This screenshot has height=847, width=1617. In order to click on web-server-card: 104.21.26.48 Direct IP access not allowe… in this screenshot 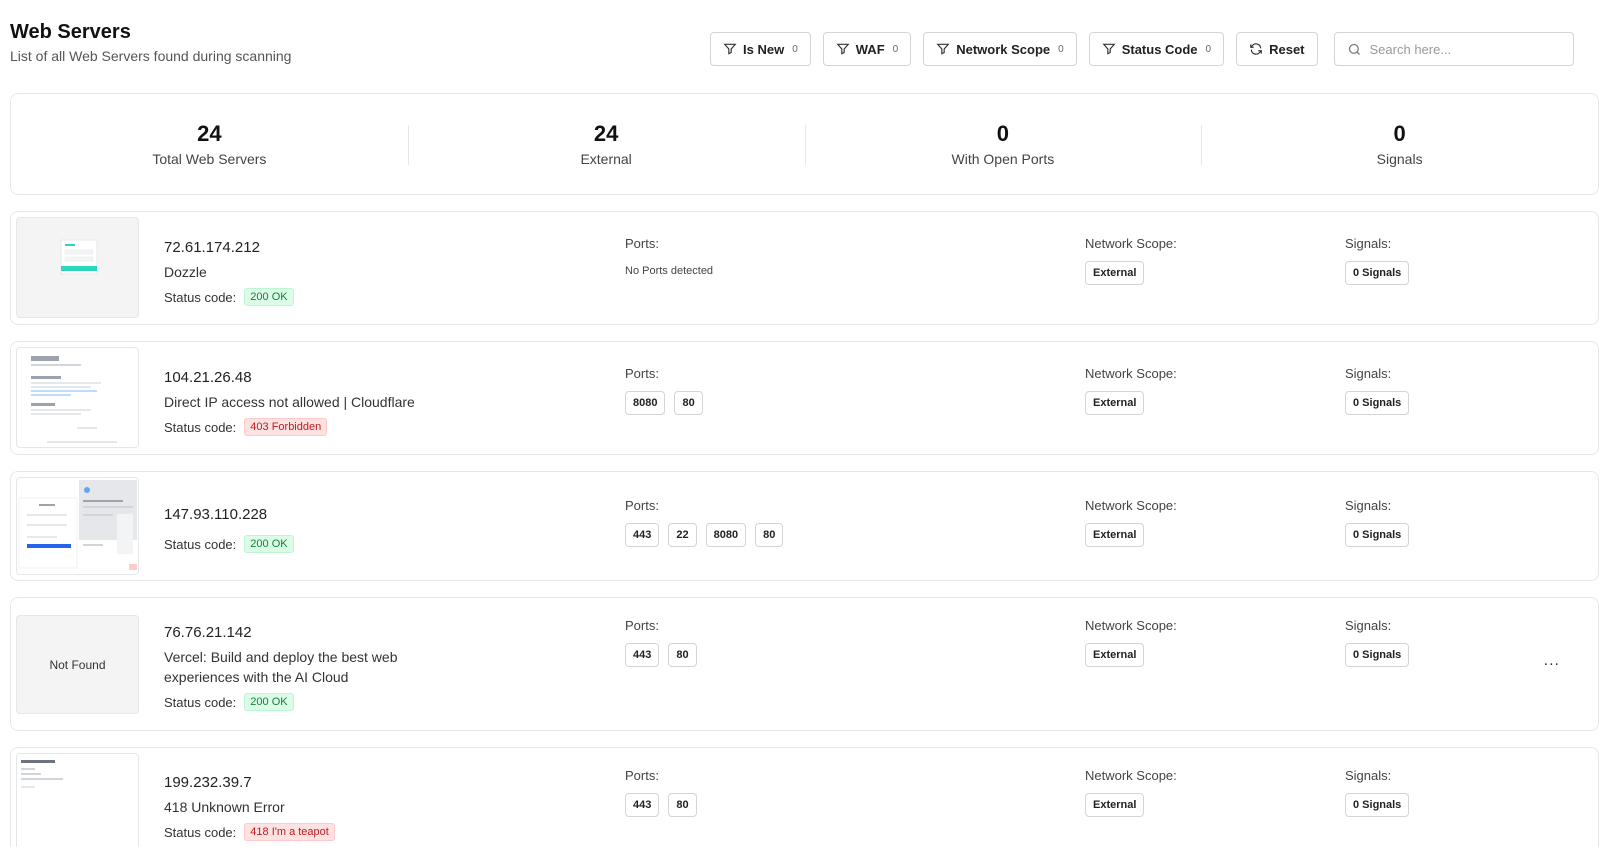, I will do `click(804, 398)`.